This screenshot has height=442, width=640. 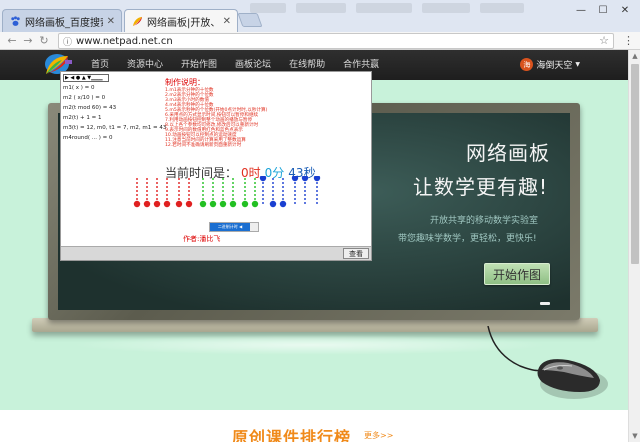 I want to click on minimize-icon: —, so click(x=581, y=10).